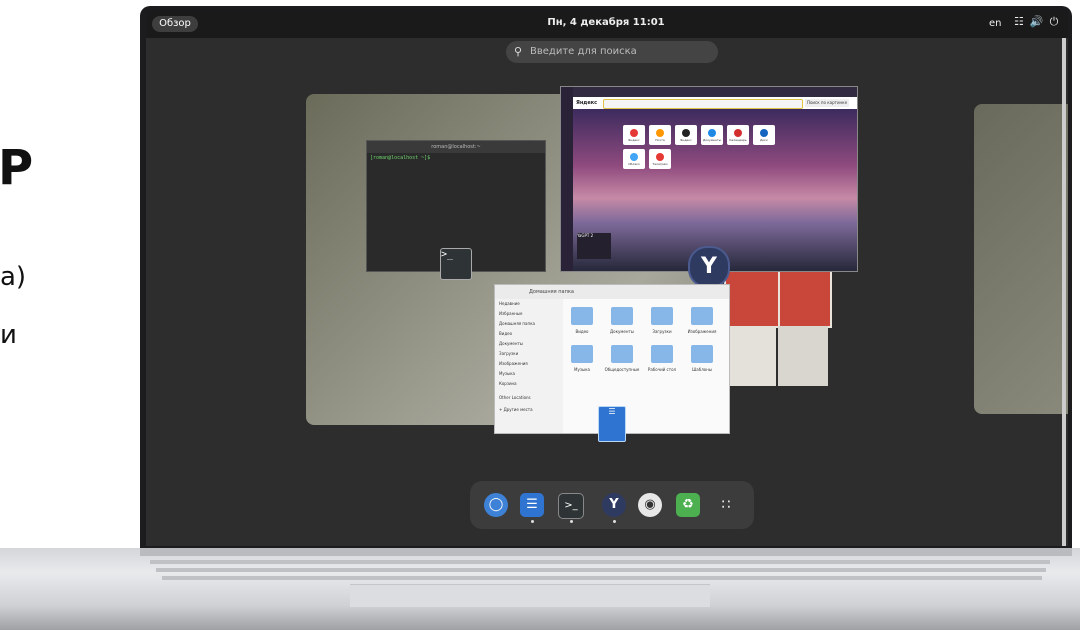 The width and height of the screenshot is (1080, 630). Describe the element at coordinates (175, 24) in the screenshot. I see `overview-button: Обзор` at that location.